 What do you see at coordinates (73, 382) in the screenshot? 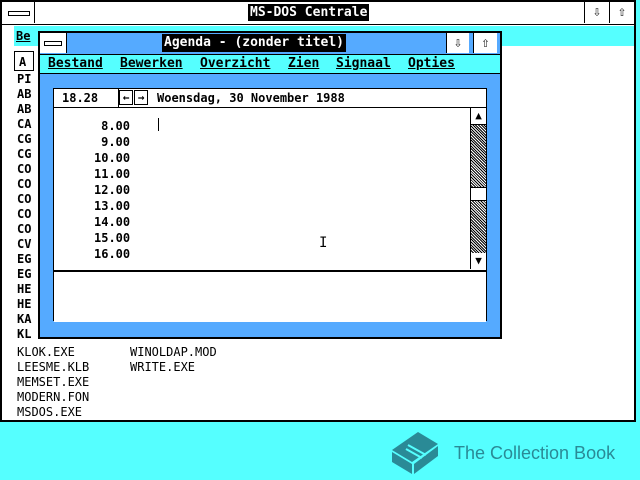
I see `file-list-item: MEMSET.EXE` at bounding box center [73, 382].